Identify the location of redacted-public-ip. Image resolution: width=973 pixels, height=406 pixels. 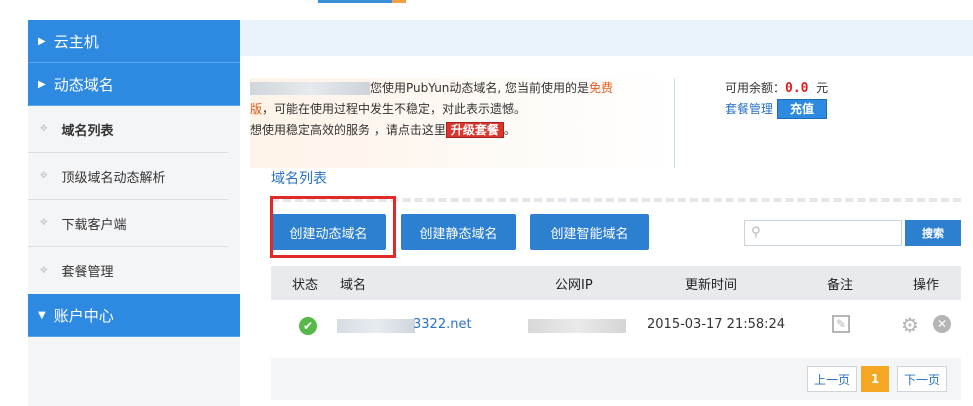
(577, 326).